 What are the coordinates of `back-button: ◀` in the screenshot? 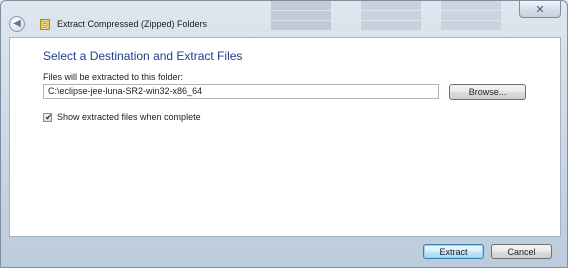 It's located at (17, 24).